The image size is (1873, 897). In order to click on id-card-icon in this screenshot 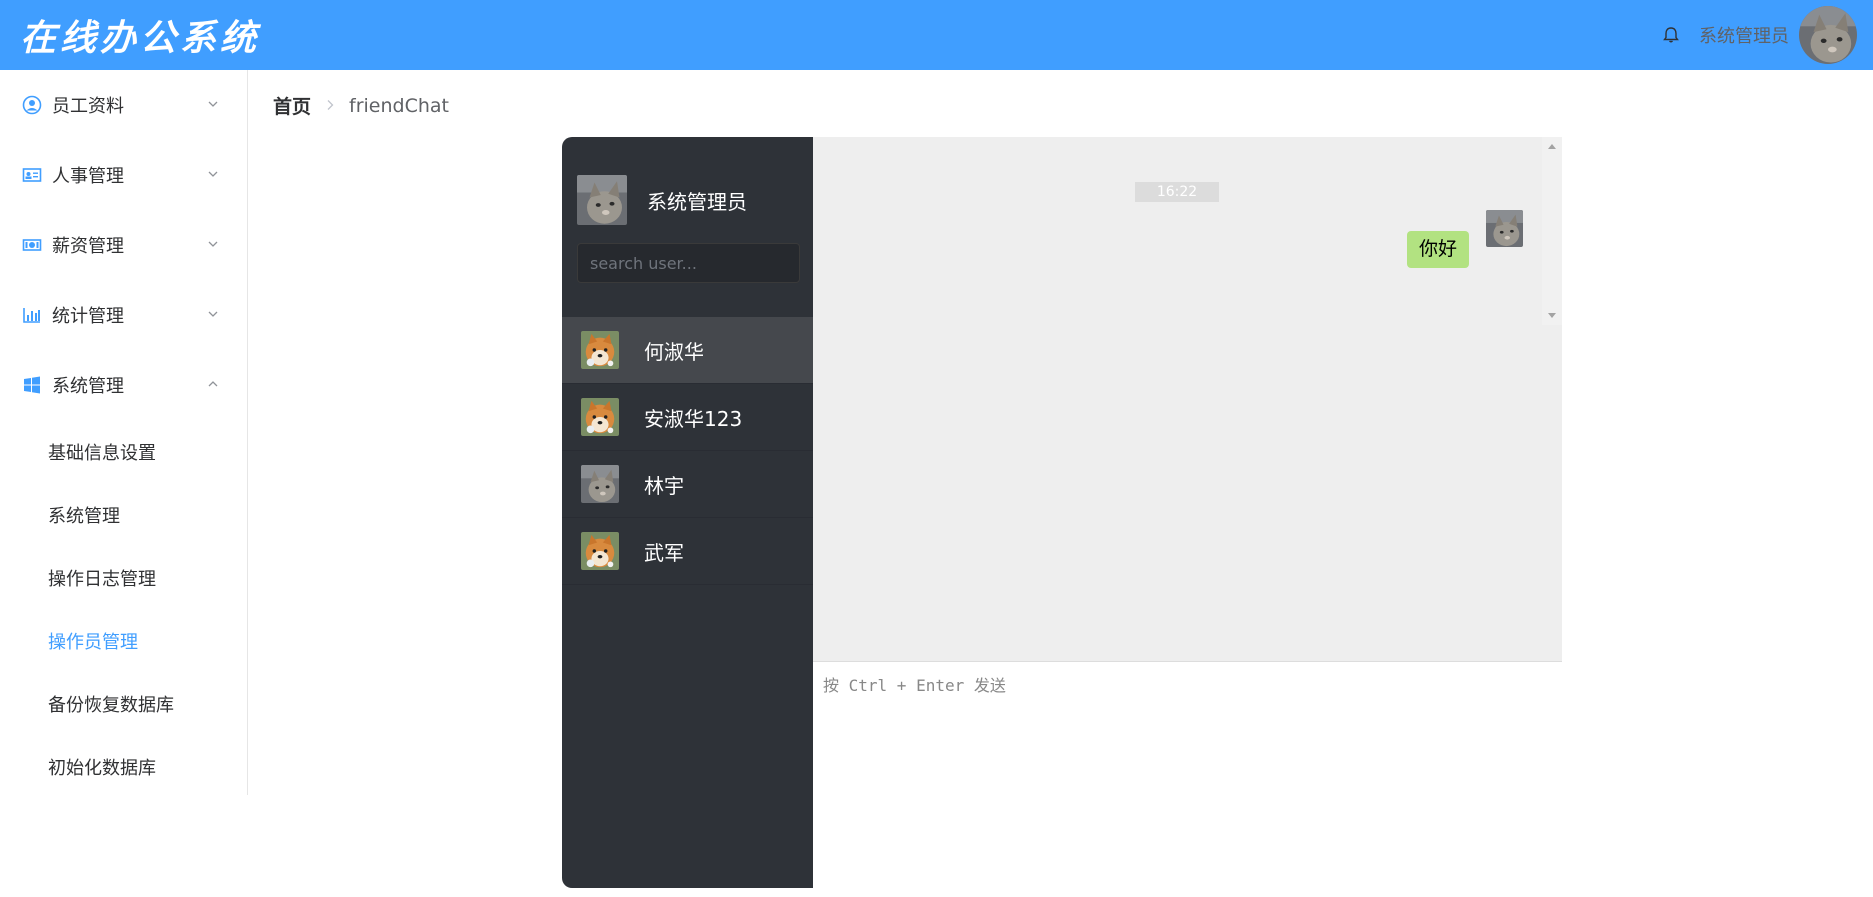, I will do `click(32, 175)`.